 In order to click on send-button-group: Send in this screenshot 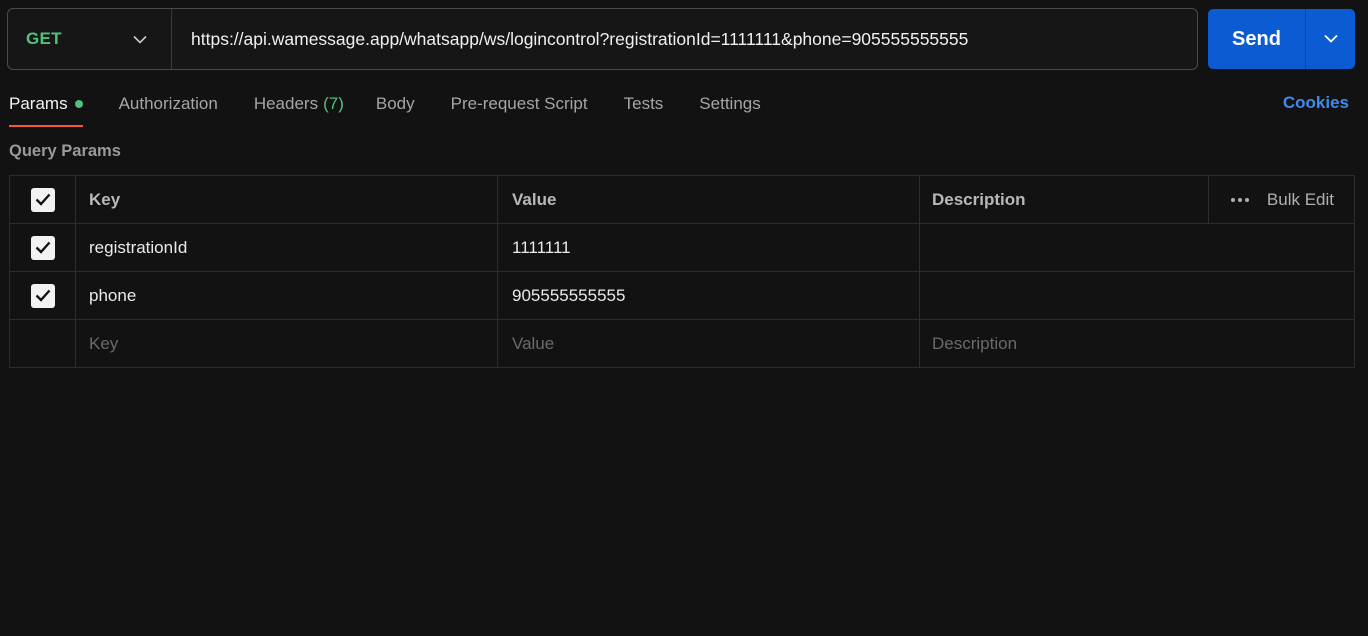, I will do `click(1281, 39)`.